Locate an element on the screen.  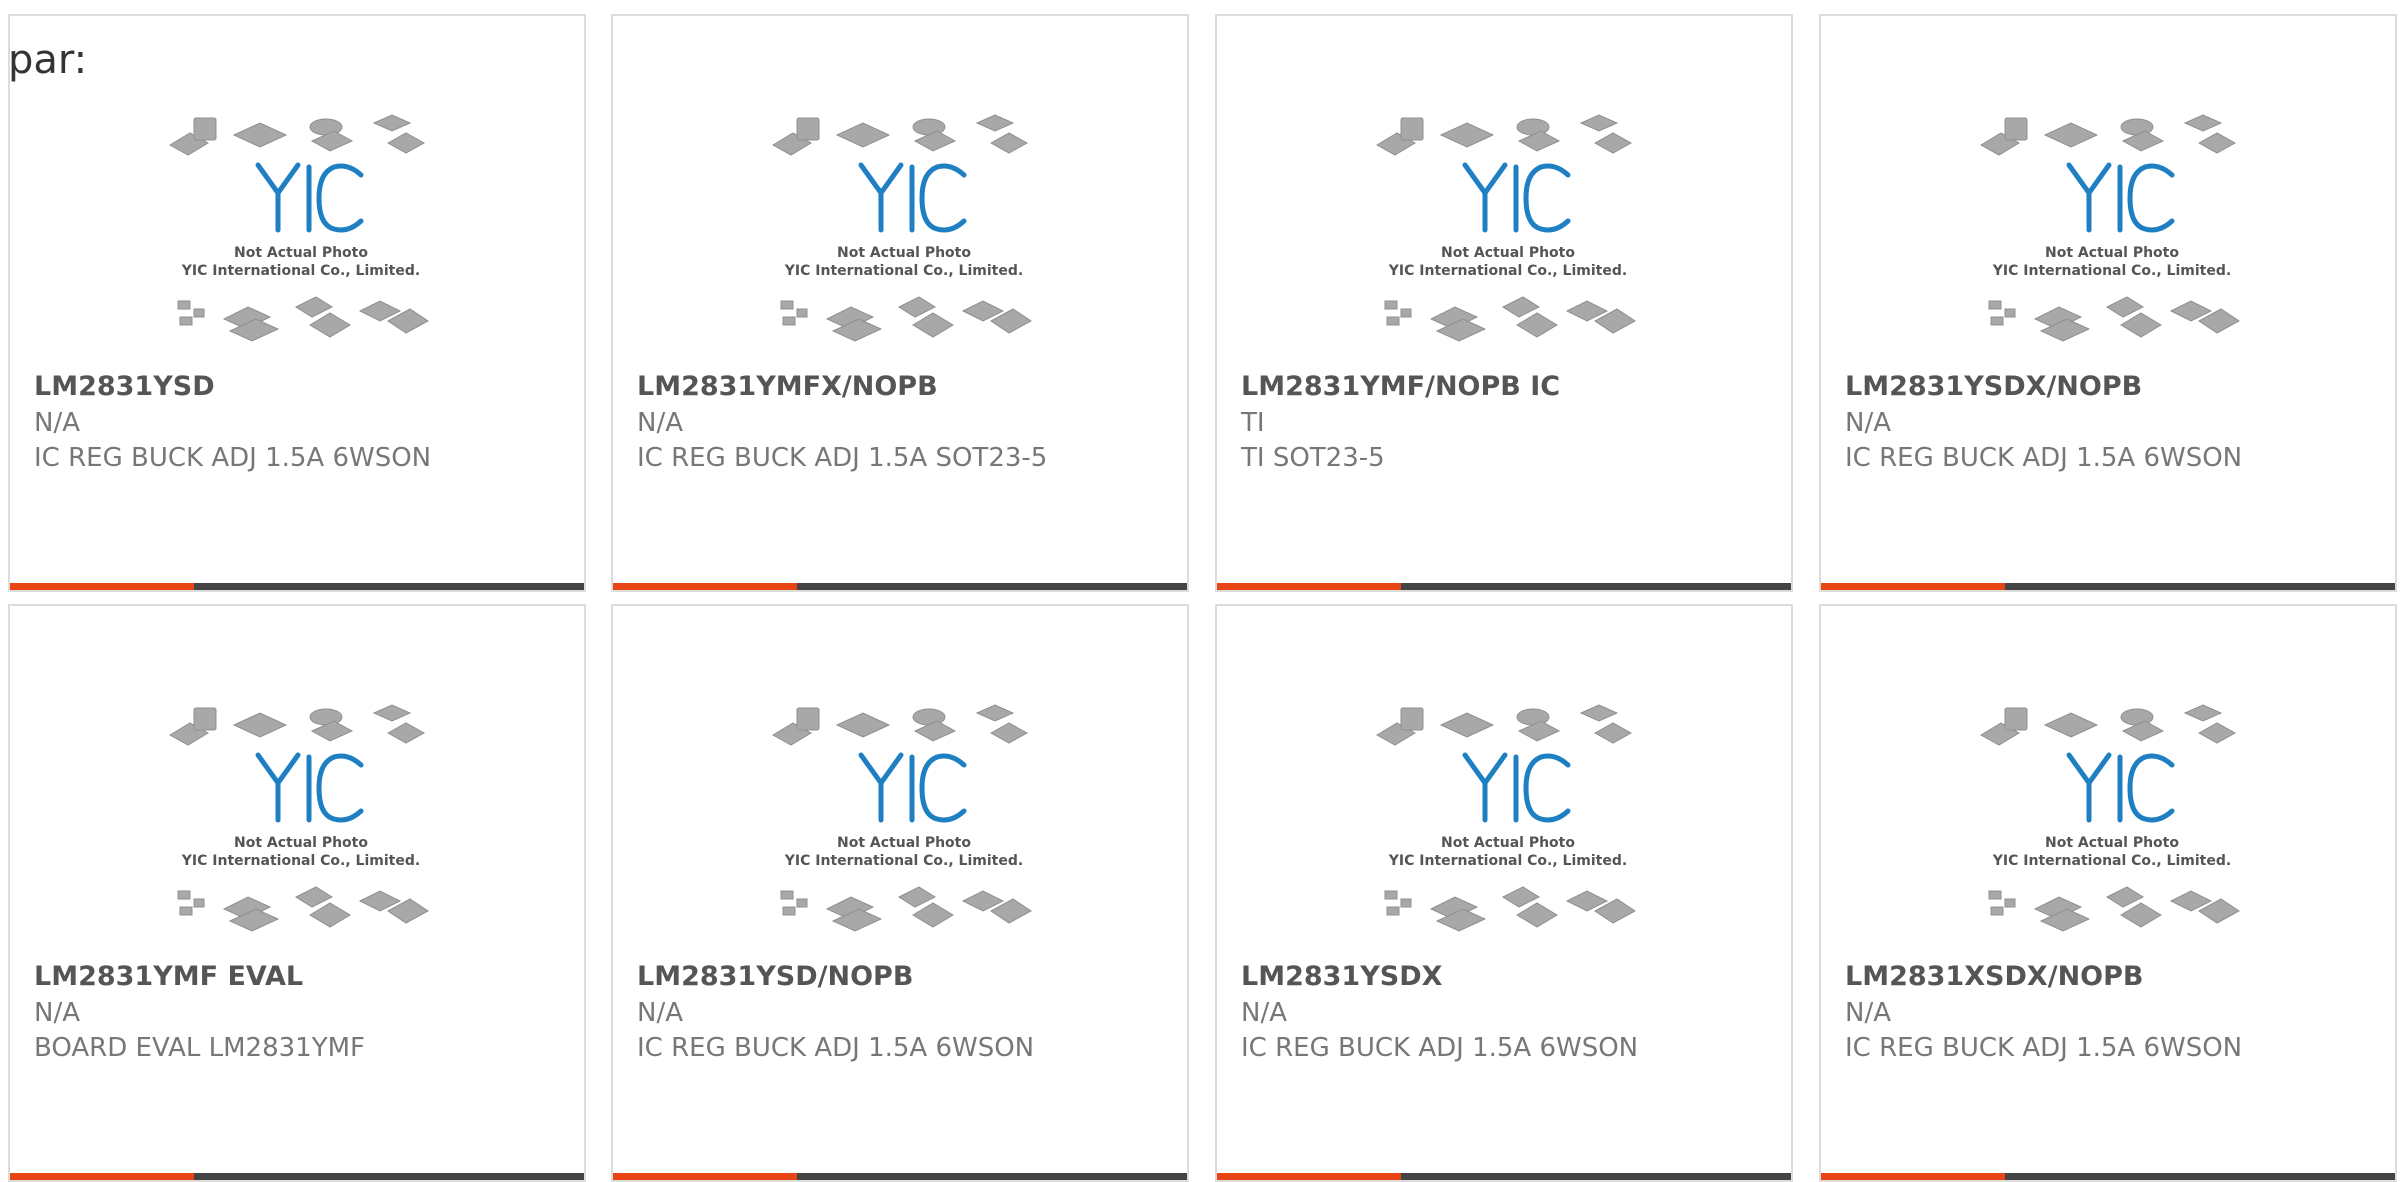
product-part-number: LM2831YMF/NOPB IC is located at coordinates (1400, 386).